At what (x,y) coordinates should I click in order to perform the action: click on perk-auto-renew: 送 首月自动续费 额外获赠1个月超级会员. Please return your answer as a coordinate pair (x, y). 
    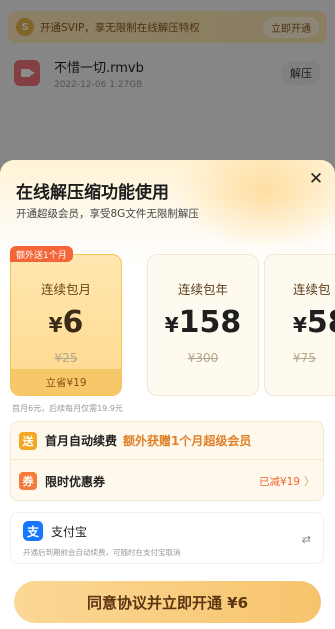
    Looking at the image, I should click on (167, 441).